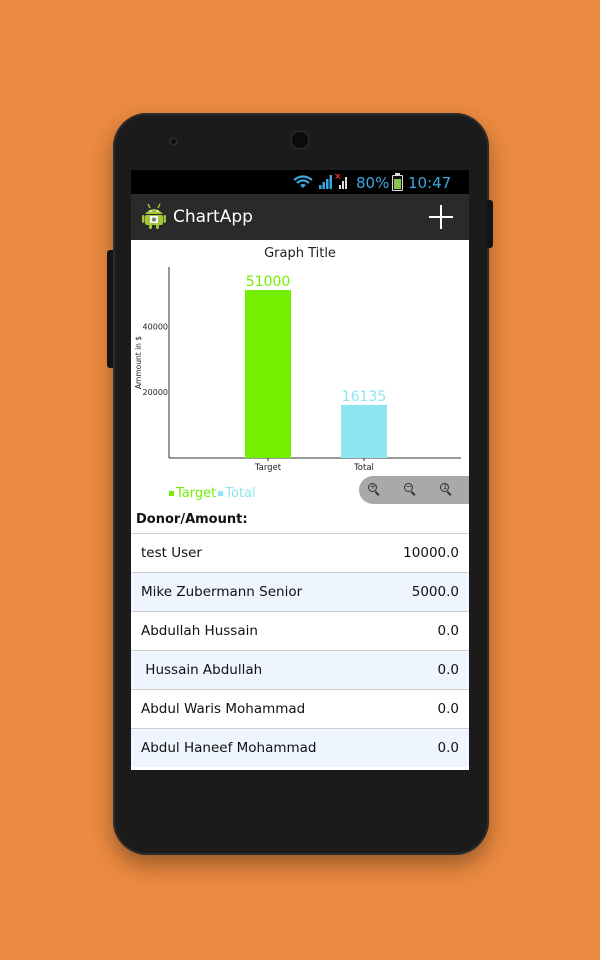  Describe the element at coordinates (300, 552) in the screenshot. I see `donor-row: test User 10000.0` at that location.